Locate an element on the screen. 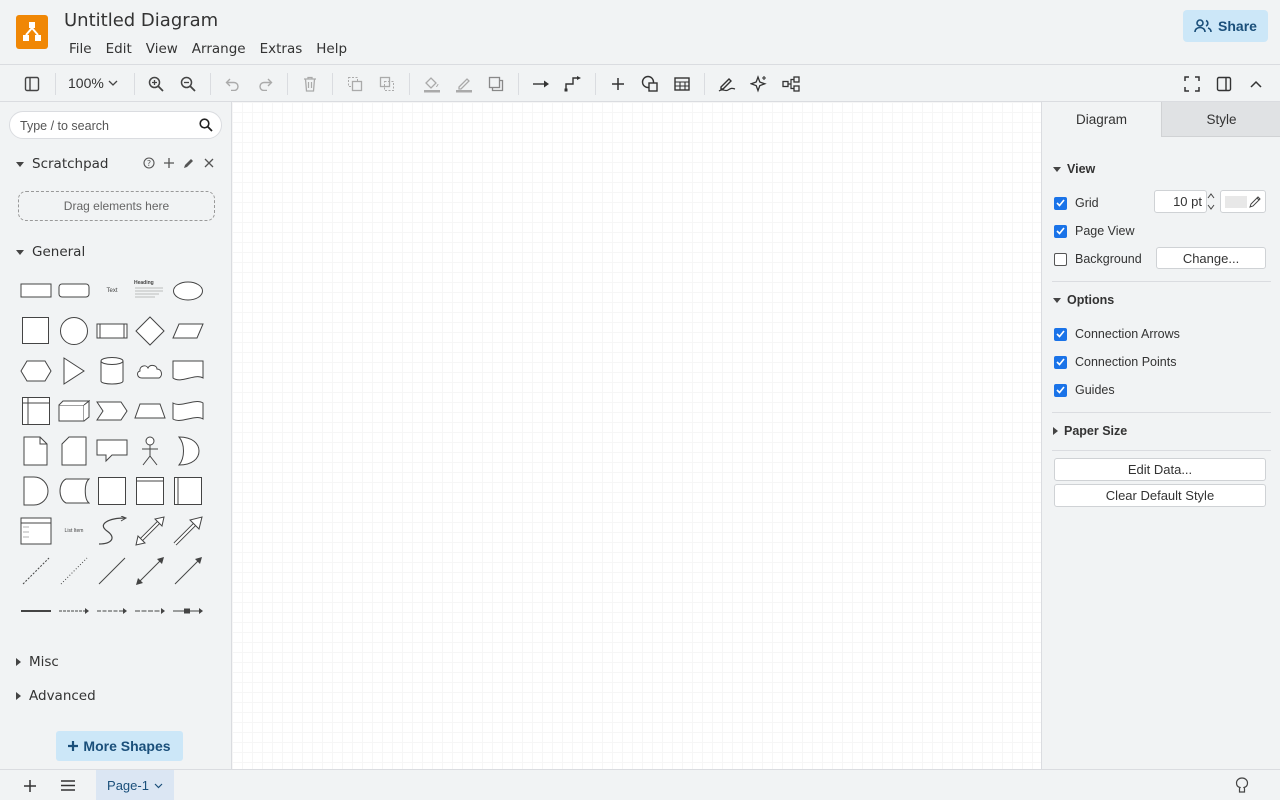 The width and height of the screenshot is (1280, 800). rounded-rectangle-shape is located at coordinates (74, 291).